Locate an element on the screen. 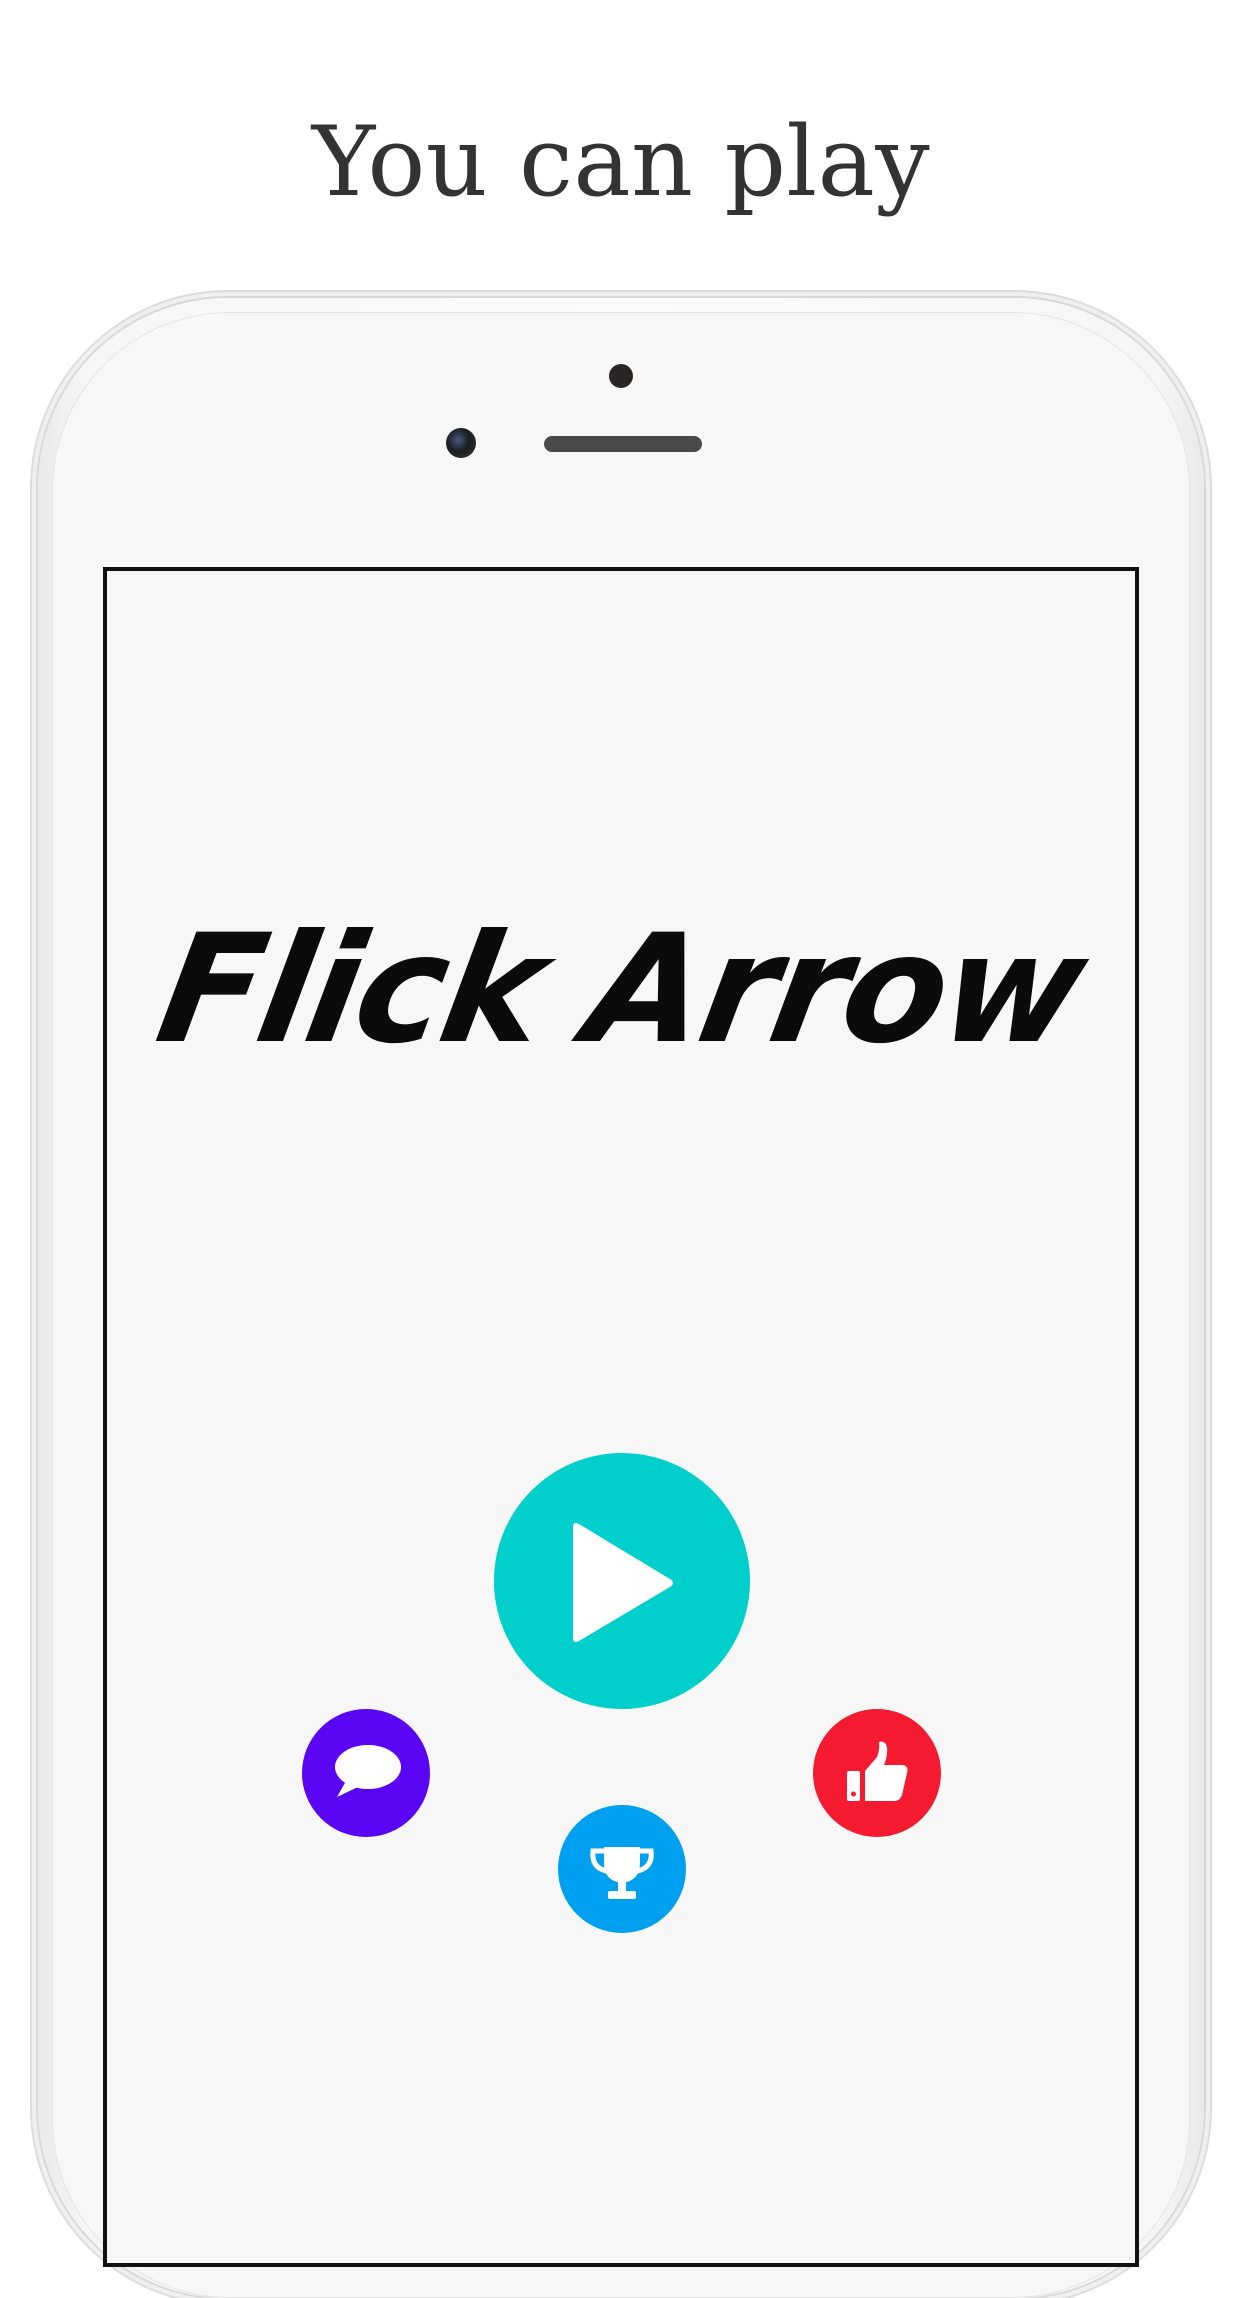  thumbs-up-icon is located at coordinates (877, 1771).